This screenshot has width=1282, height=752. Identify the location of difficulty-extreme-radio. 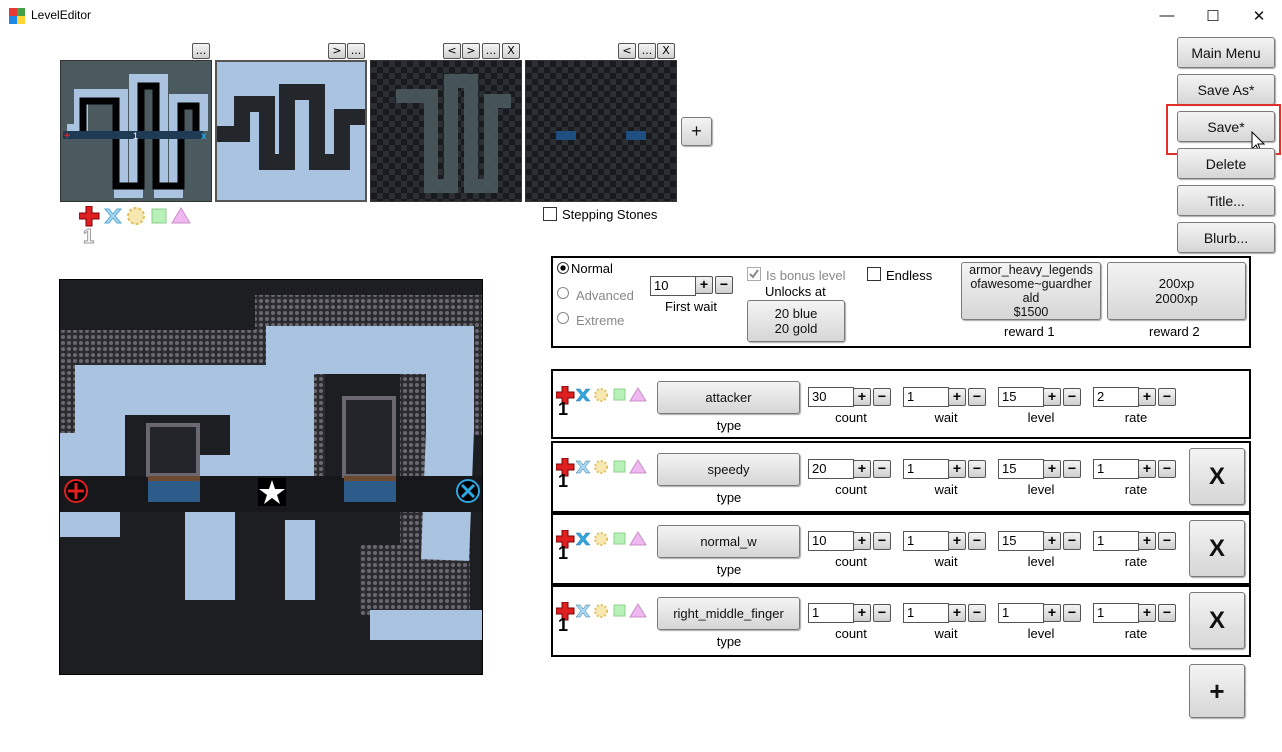
(563, 318).